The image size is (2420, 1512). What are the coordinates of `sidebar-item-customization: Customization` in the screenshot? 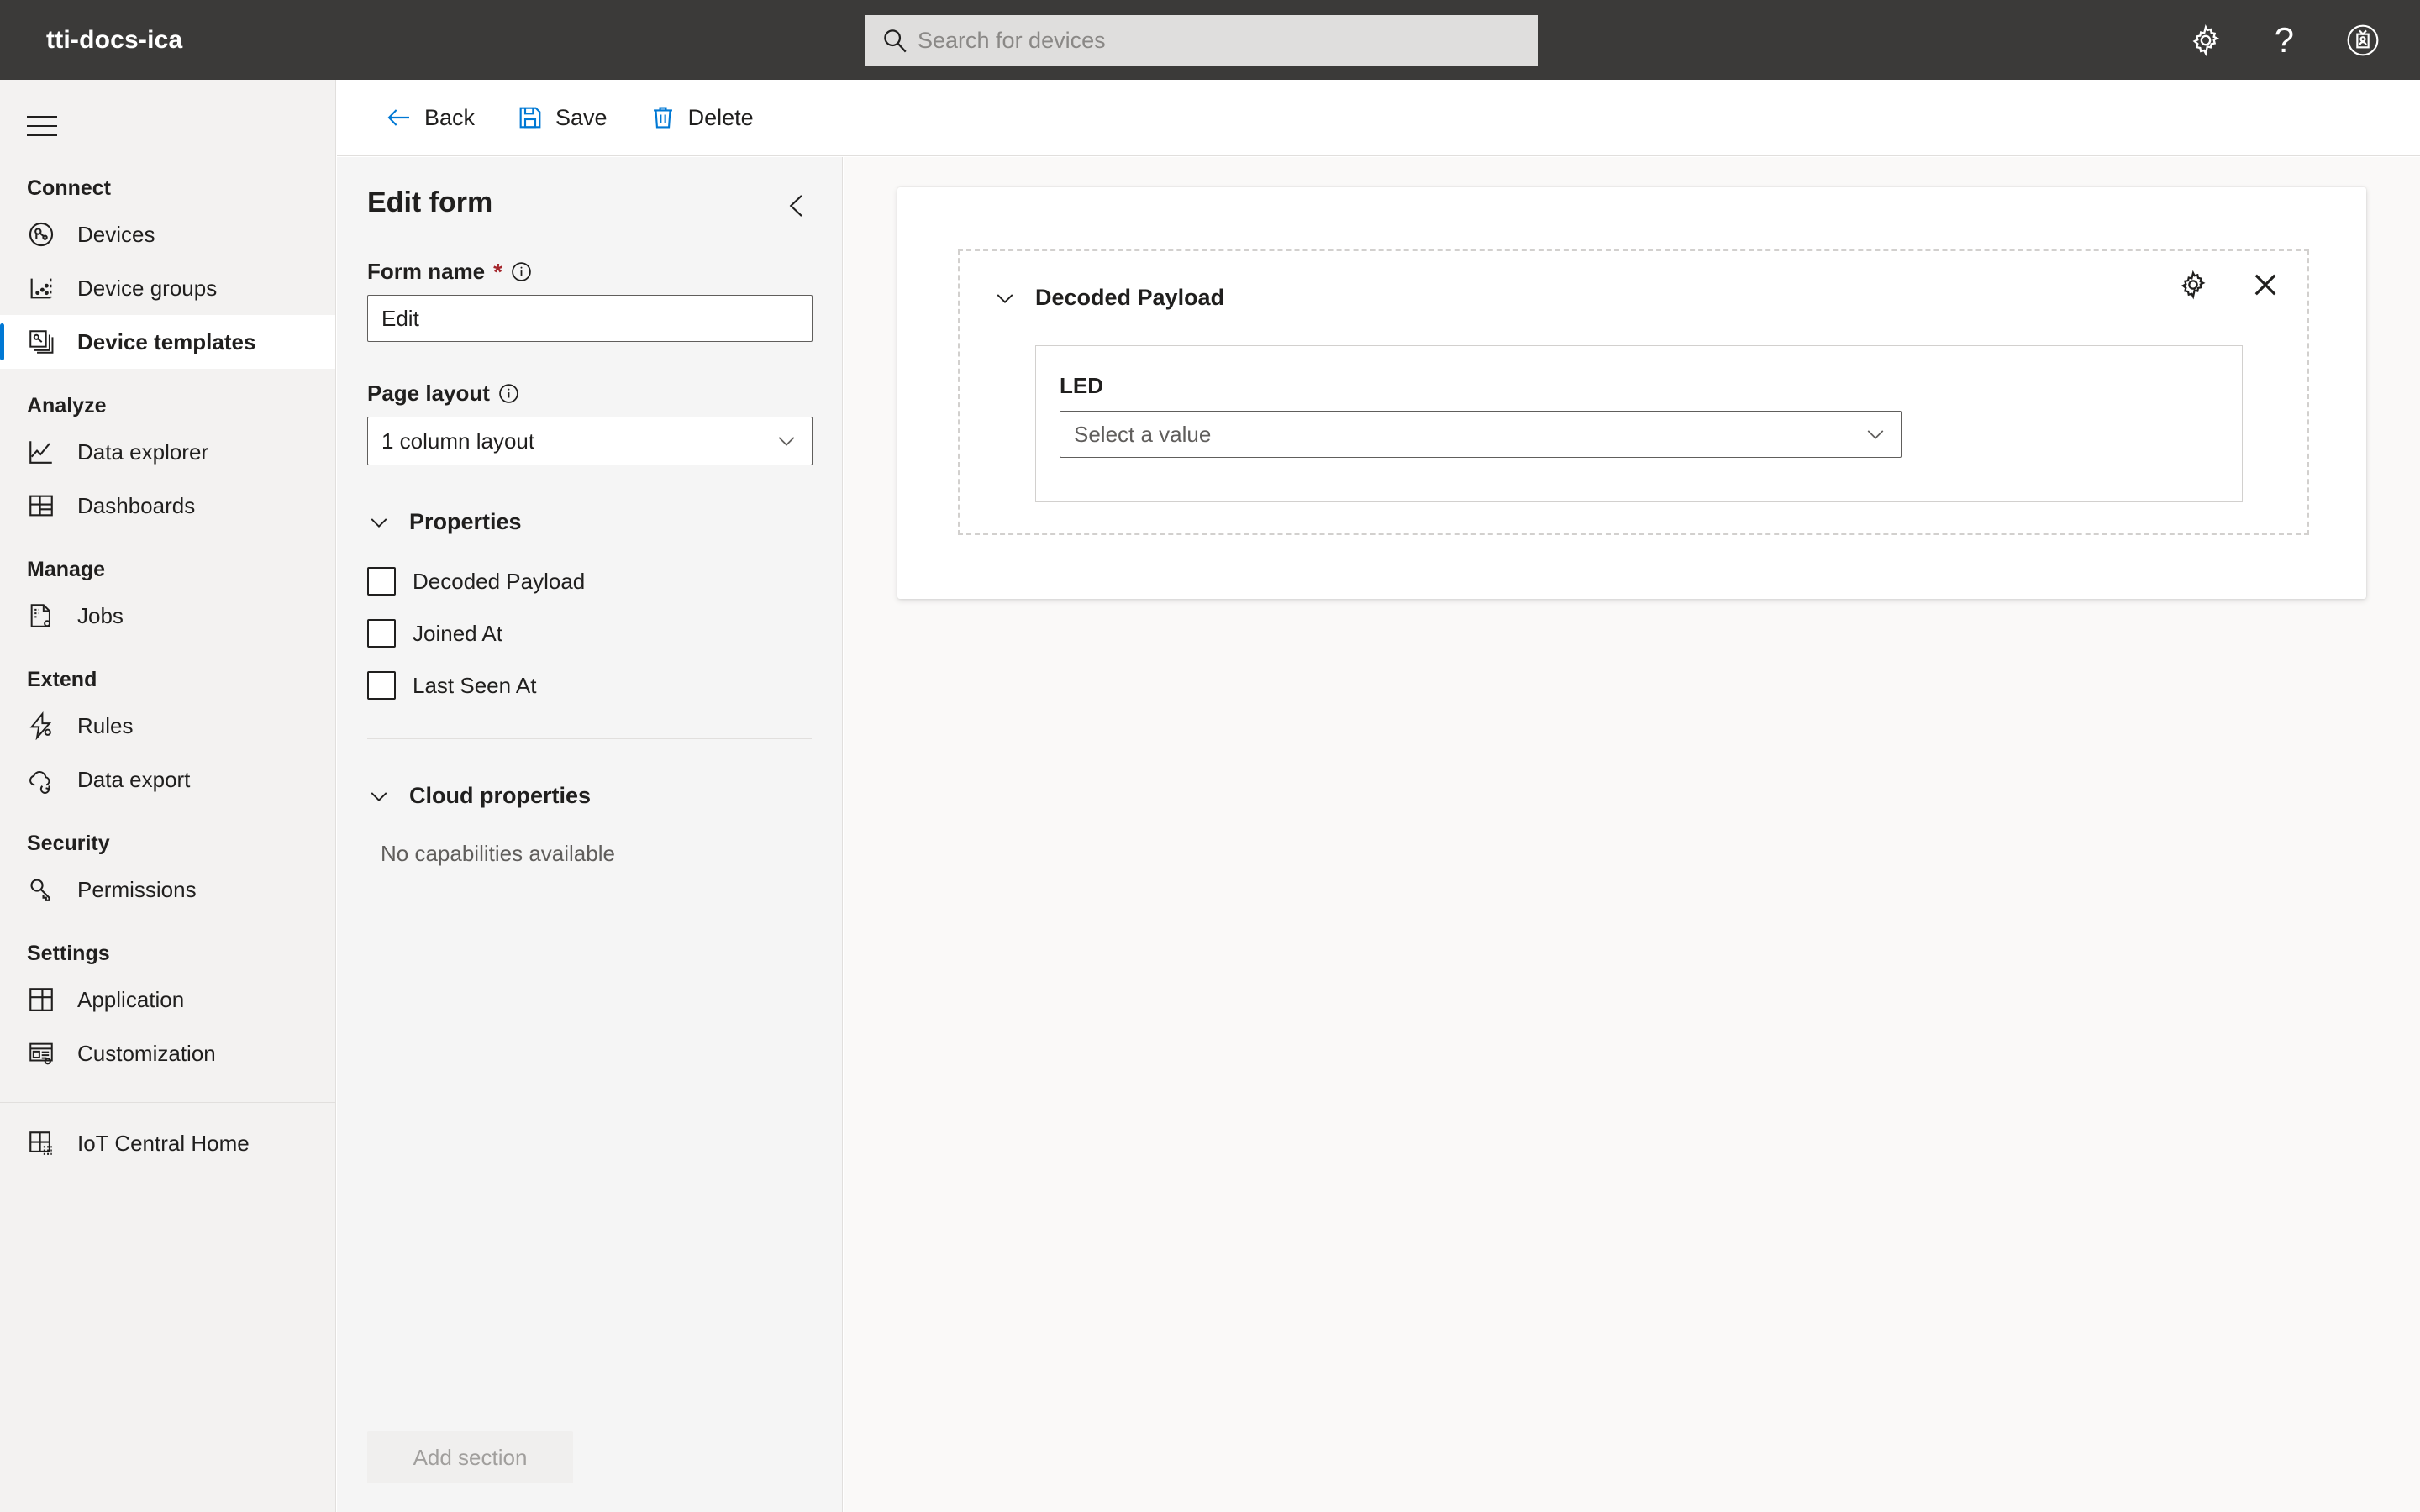 It's located at (167, 1053).